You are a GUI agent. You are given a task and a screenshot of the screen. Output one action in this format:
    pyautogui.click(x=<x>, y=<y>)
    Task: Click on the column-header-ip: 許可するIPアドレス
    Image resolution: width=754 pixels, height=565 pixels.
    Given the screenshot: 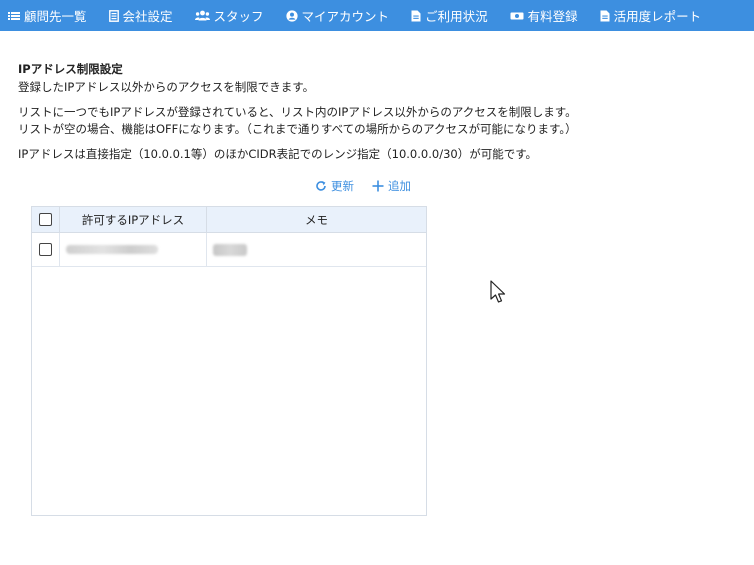 What is the action you would take?
    pyautogui.click(x=133, y=219)
    